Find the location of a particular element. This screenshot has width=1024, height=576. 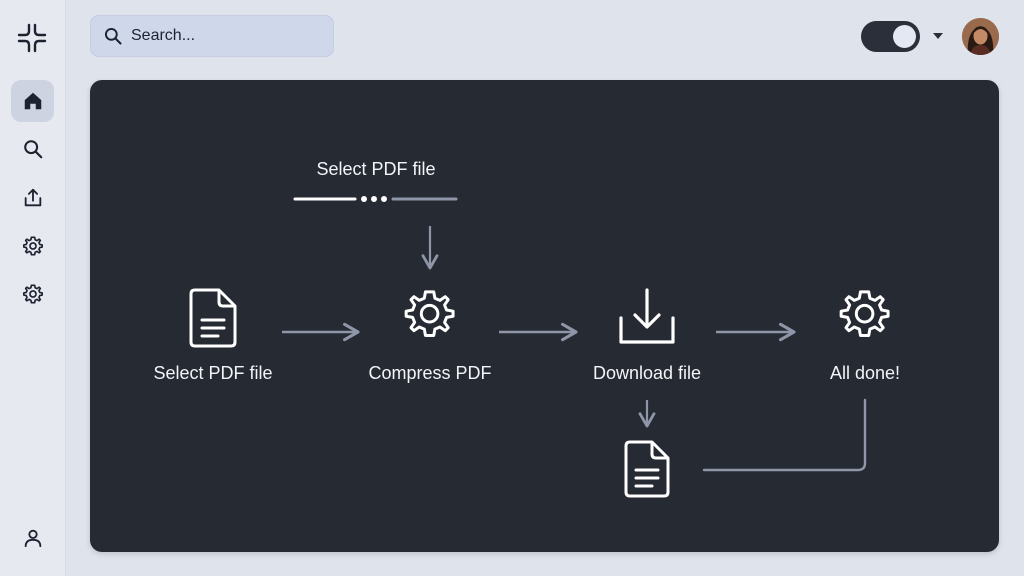

sidebar-item-upload is located at coordinates (32, 198).